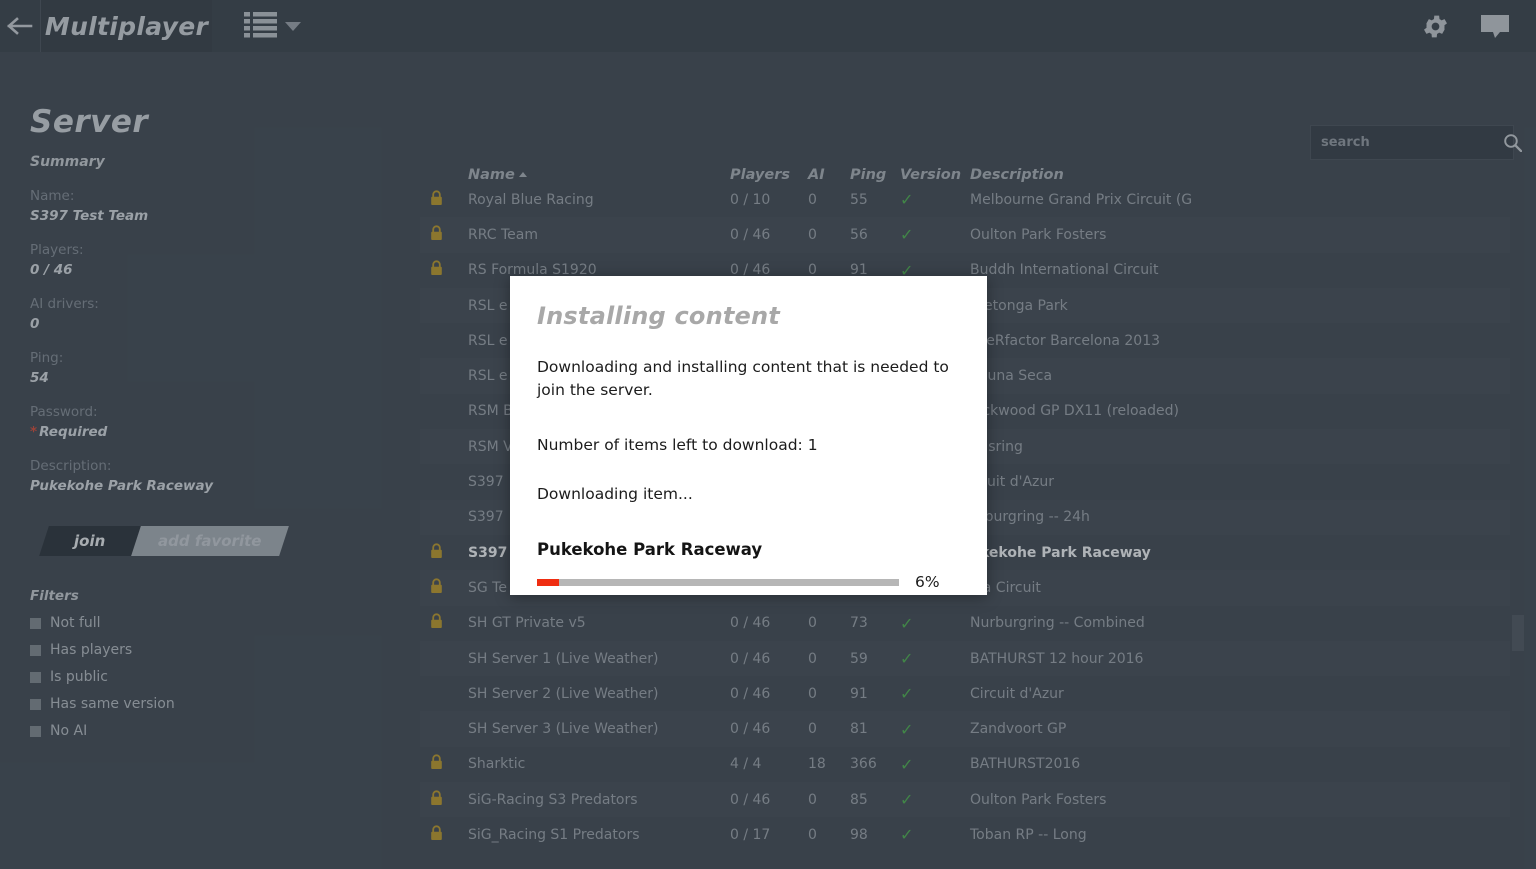  I want to click on download-progress: 6%, so click(748, 582).